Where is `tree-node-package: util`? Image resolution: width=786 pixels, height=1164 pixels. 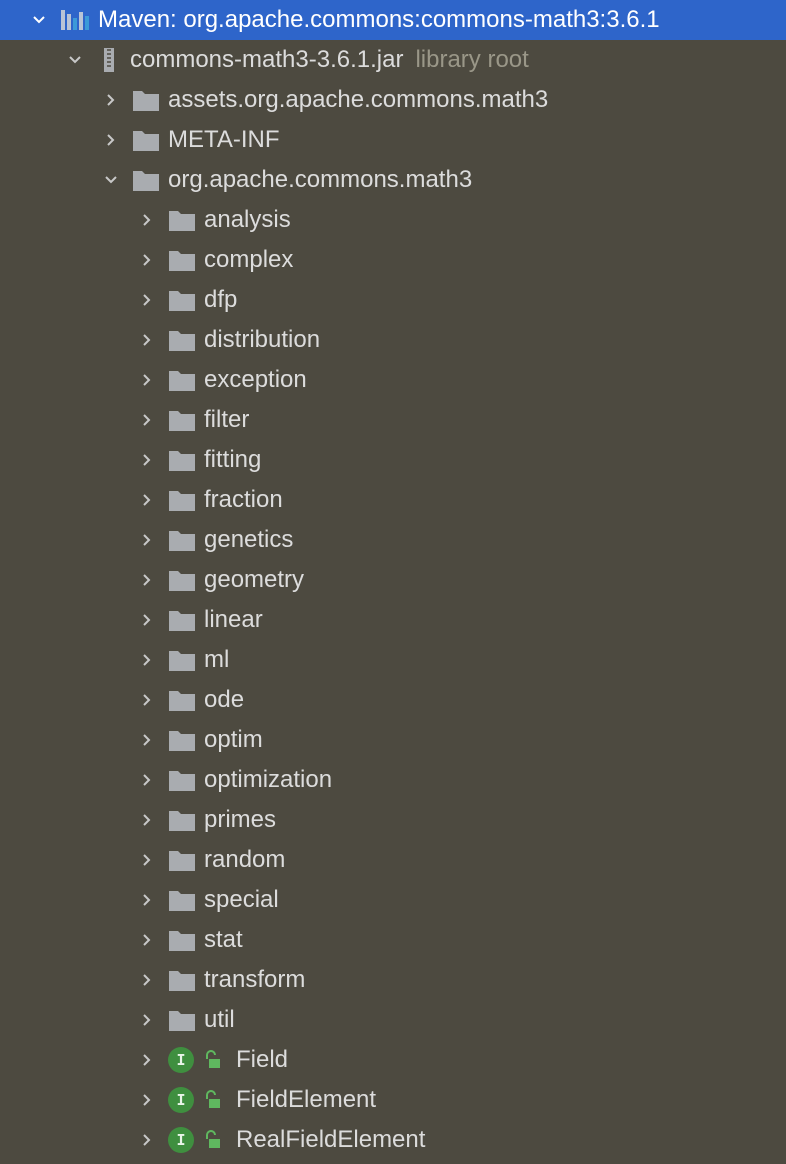
tree-node-package: util is located at coordinates (393, 1020).